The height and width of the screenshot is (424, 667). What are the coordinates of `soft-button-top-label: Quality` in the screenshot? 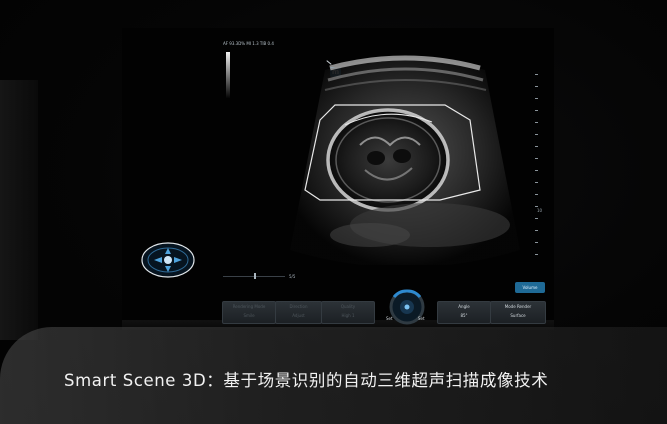 It's located at (348, 306).